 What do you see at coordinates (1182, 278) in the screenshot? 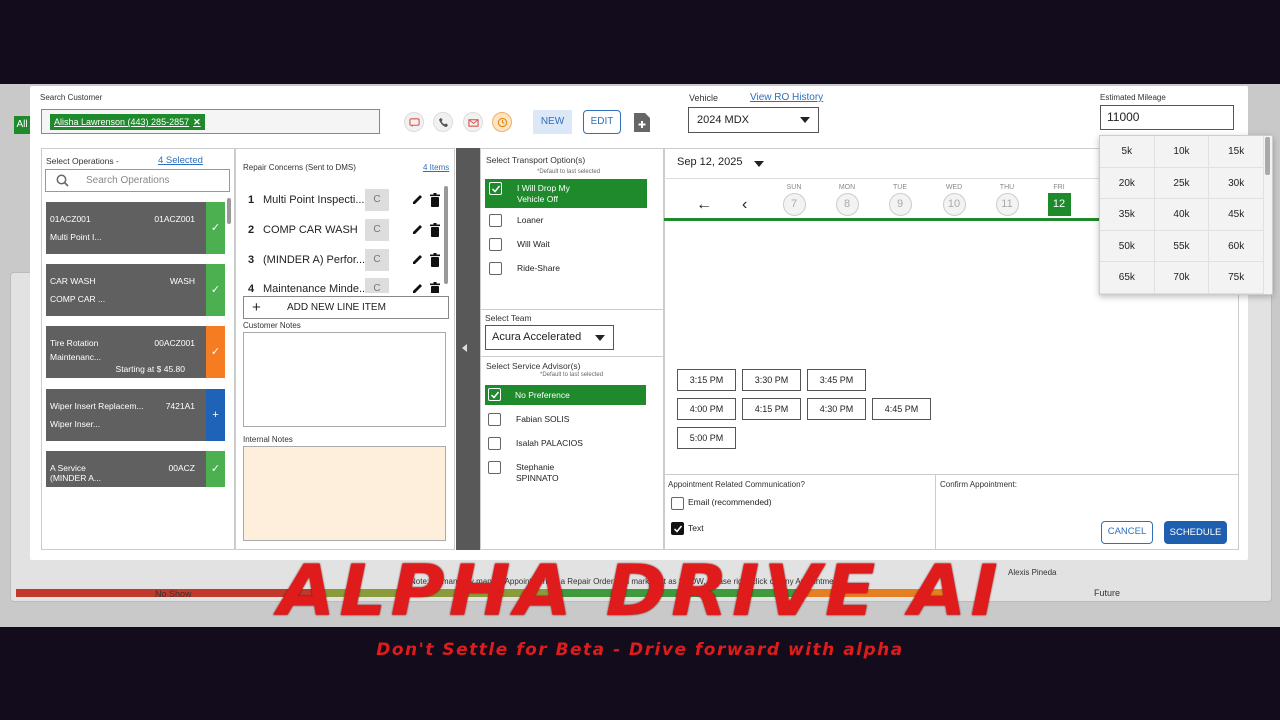
I see `mileage-option: 70k` at bounding box center [1182, 278].